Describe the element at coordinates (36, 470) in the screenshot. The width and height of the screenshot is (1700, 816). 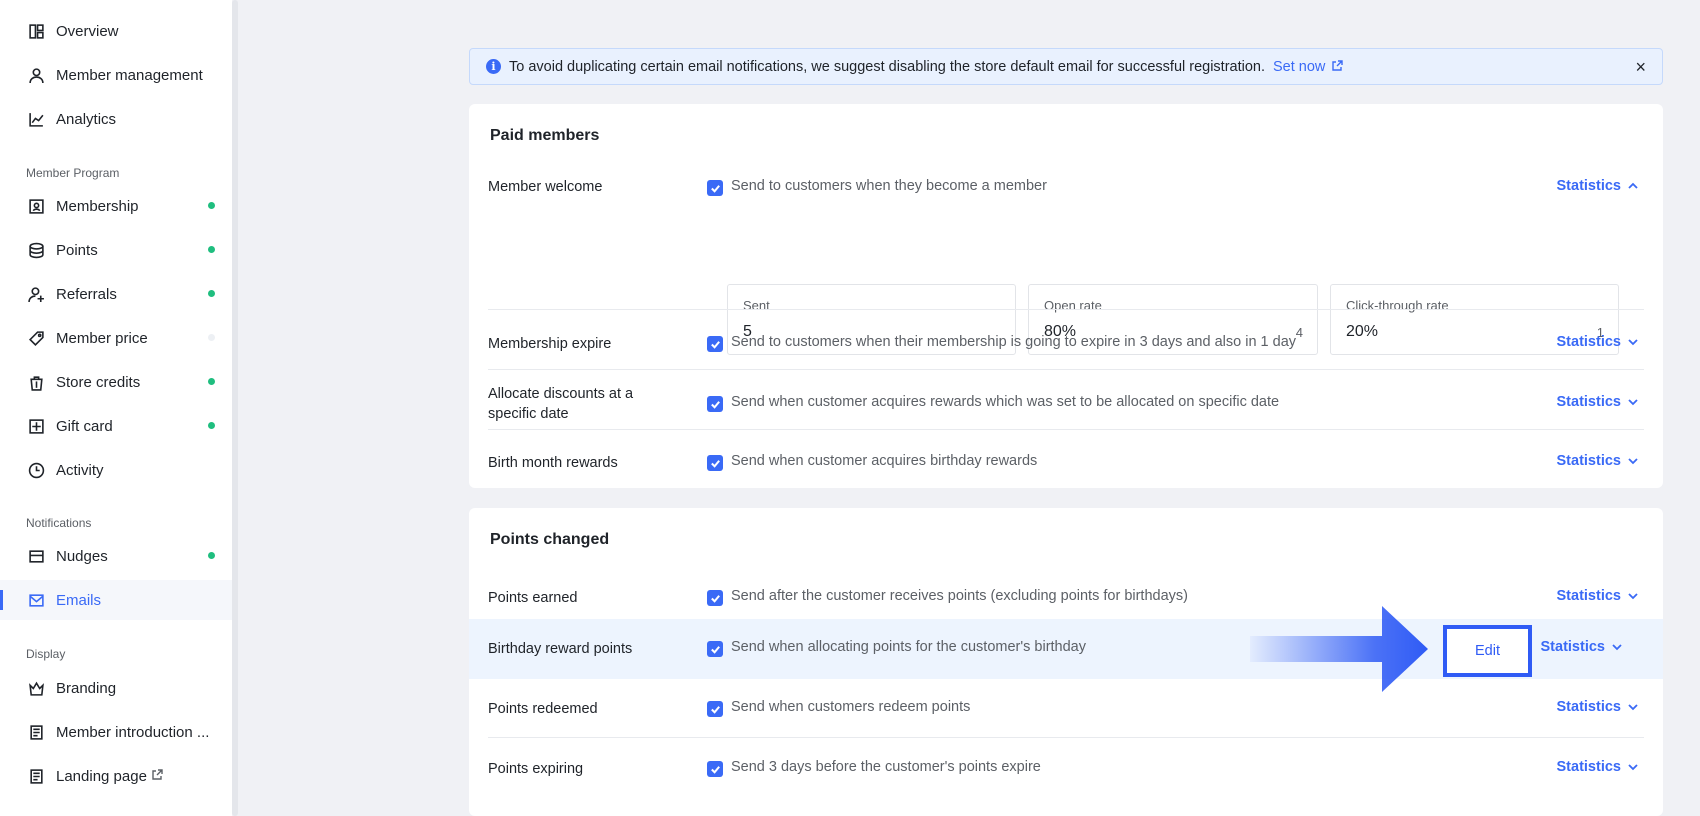
I see `clock-icon` at that location.